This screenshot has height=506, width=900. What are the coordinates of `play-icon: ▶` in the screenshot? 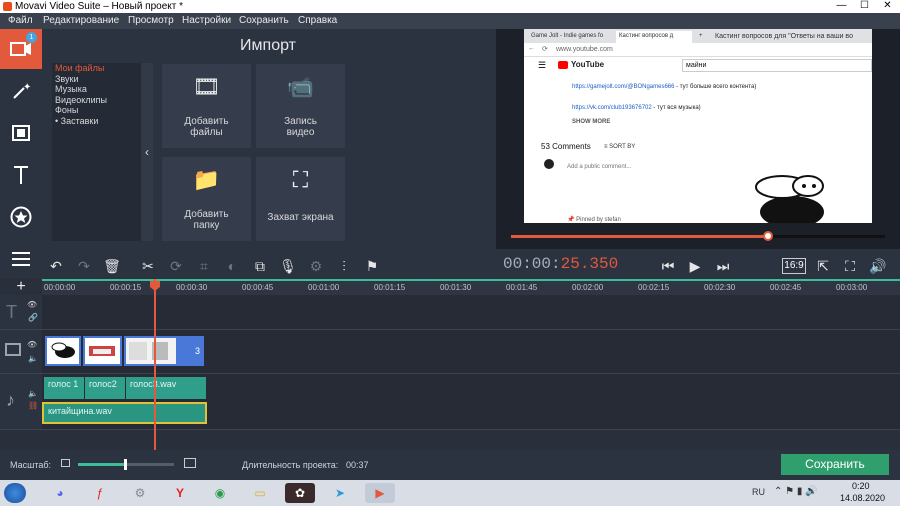 It's located at (695, 266).